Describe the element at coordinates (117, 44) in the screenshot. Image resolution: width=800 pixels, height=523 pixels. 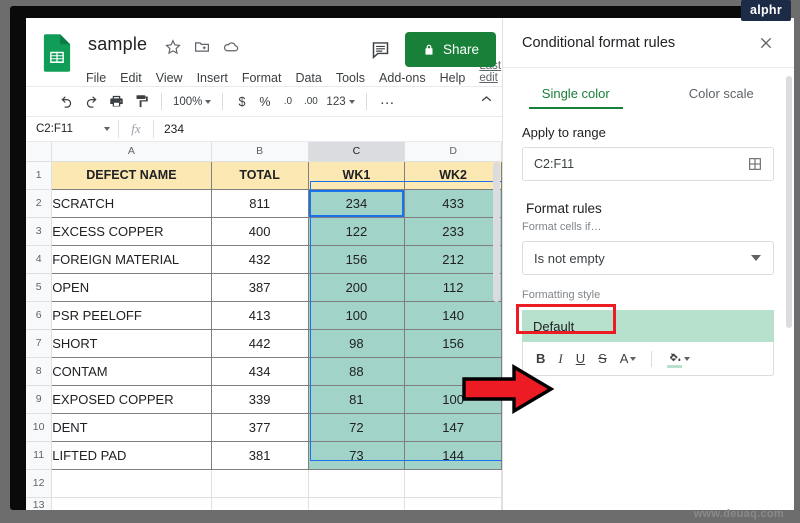
I see `document-title: sample` at that location.